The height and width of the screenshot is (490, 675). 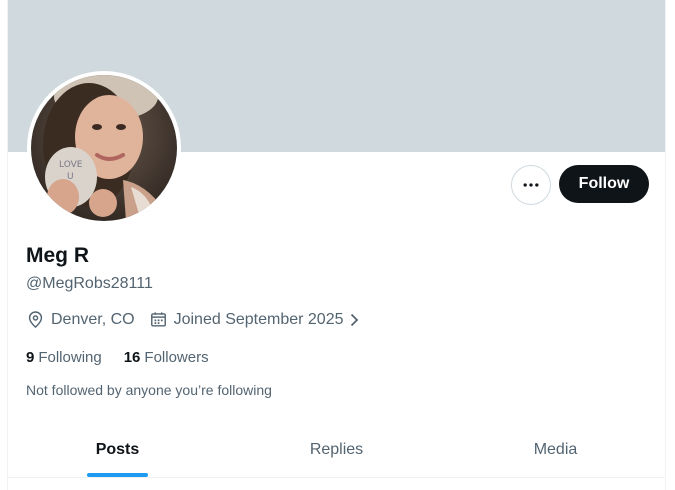 I want to click on follow-button: Follow, so click(x=604, y=184).